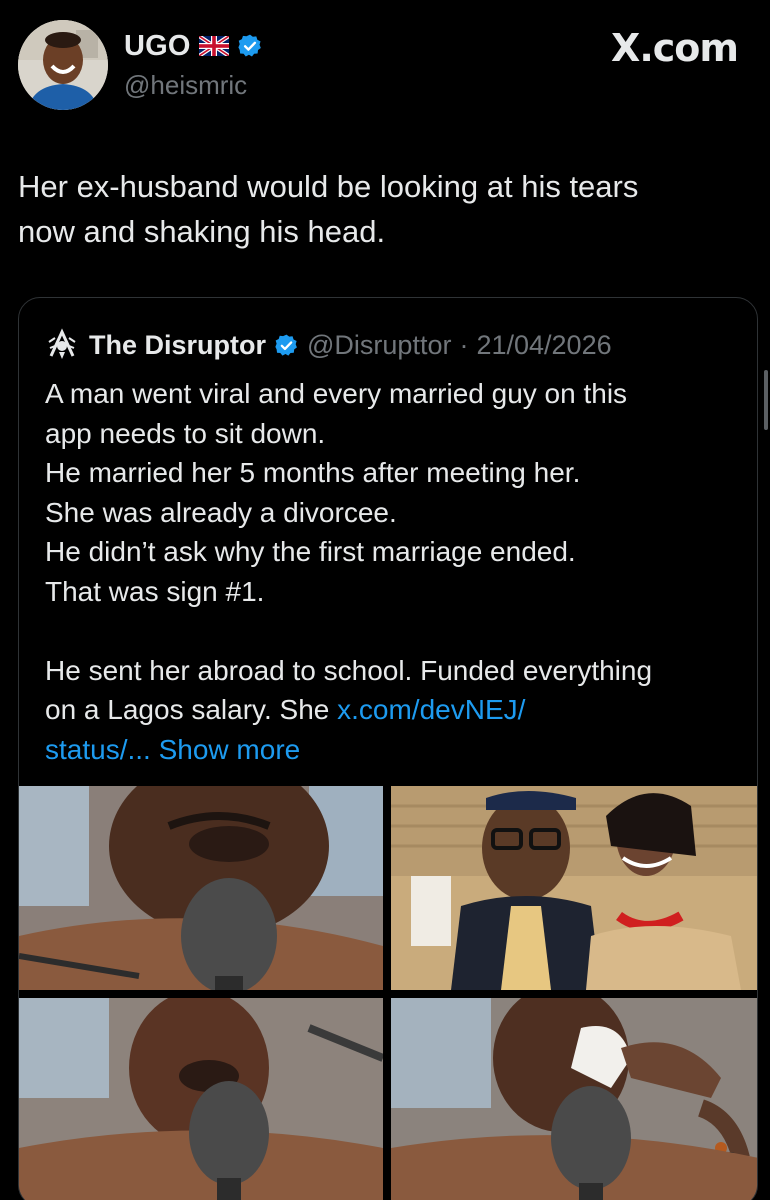 The image size is (770, 1200). I want to click on quoted-author-display-name: The Disruptor, so click(177, 345).